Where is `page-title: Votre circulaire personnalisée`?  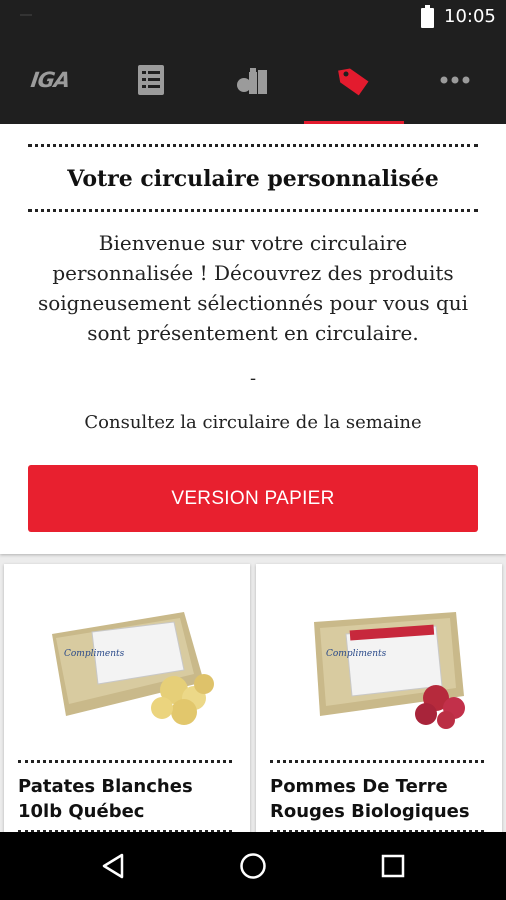
page-title: Votre circulaire personnalisée is located at coordinates (253, 179).